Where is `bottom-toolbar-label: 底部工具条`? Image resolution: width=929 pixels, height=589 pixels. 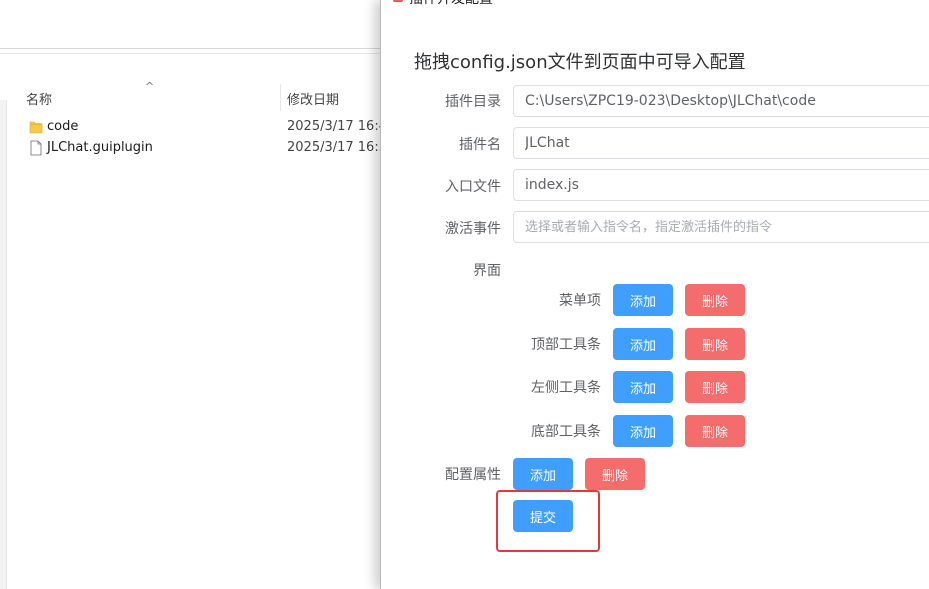 bottom-toolbar-label: 底部工具条 is located at coordinates (566, 432).